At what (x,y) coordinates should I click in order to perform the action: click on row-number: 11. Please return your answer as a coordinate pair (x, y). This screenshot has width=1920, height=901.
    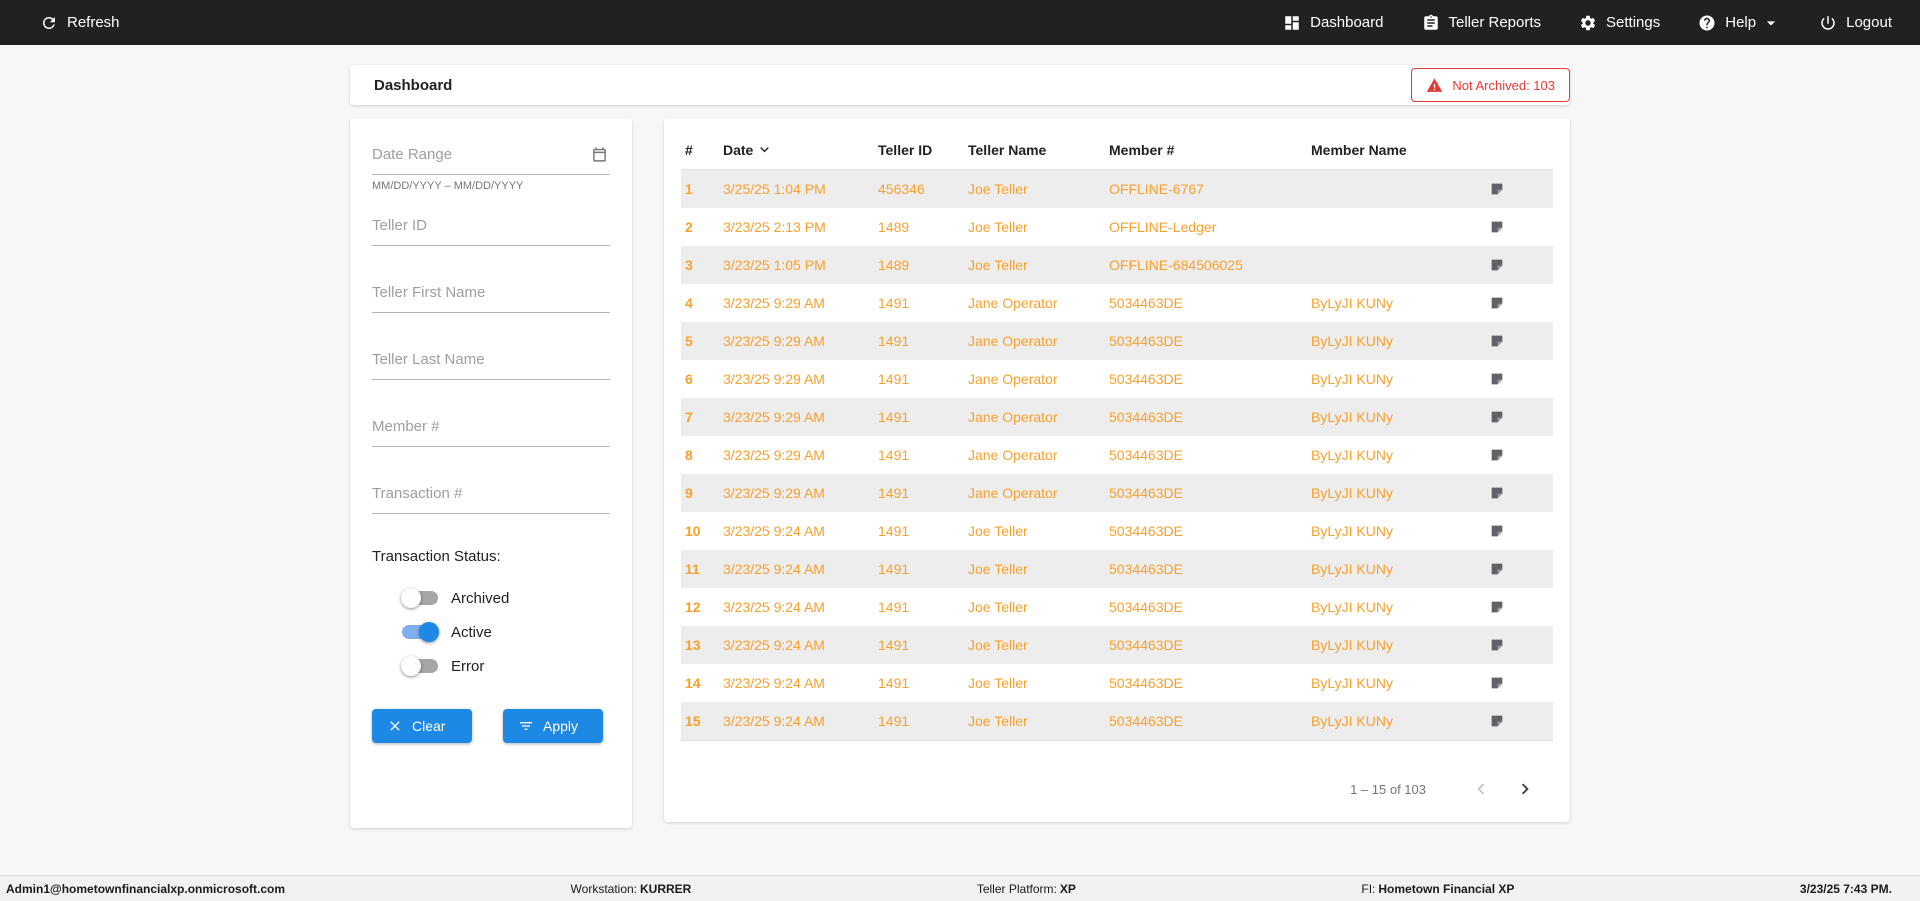
    Looking at the image, I should click on (692, 569).